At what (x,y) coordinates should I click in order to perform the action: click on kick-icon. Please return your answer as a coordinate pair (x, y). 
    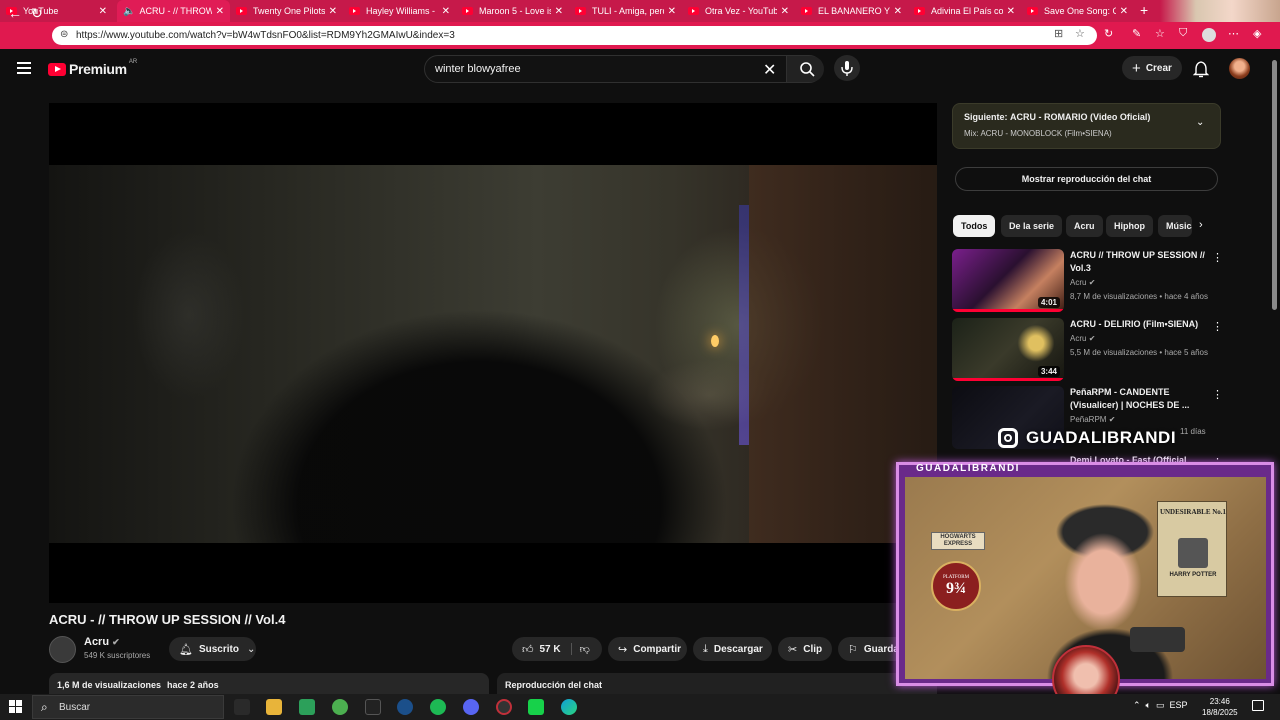
    Looking at the image, I should click on (536, 707).